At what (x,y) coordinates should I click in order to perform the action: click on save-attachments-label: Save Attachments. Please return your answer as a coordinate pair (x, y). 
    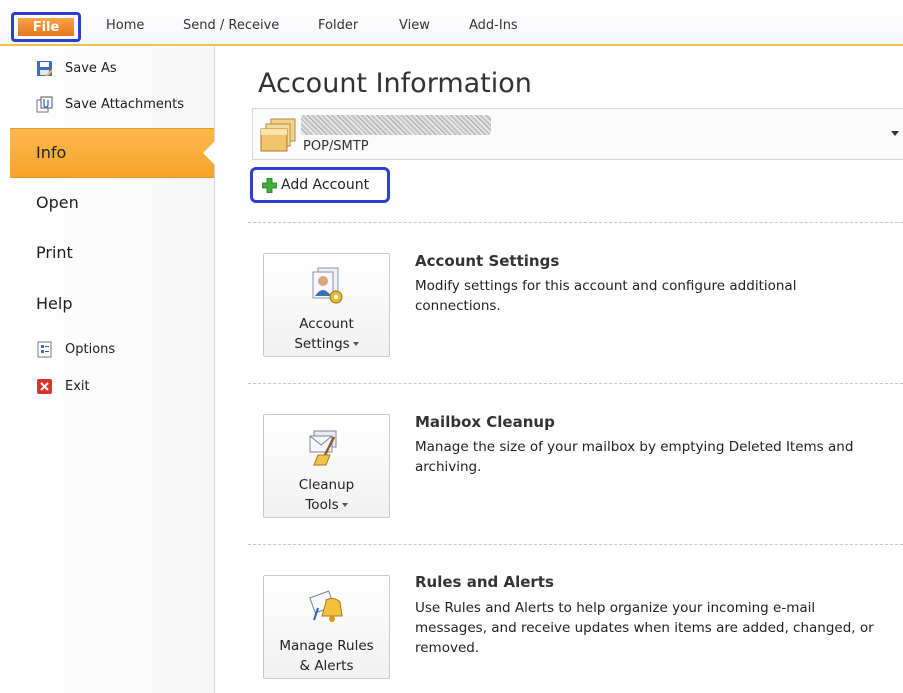
    Looking at the image, I should click on (125, 104).